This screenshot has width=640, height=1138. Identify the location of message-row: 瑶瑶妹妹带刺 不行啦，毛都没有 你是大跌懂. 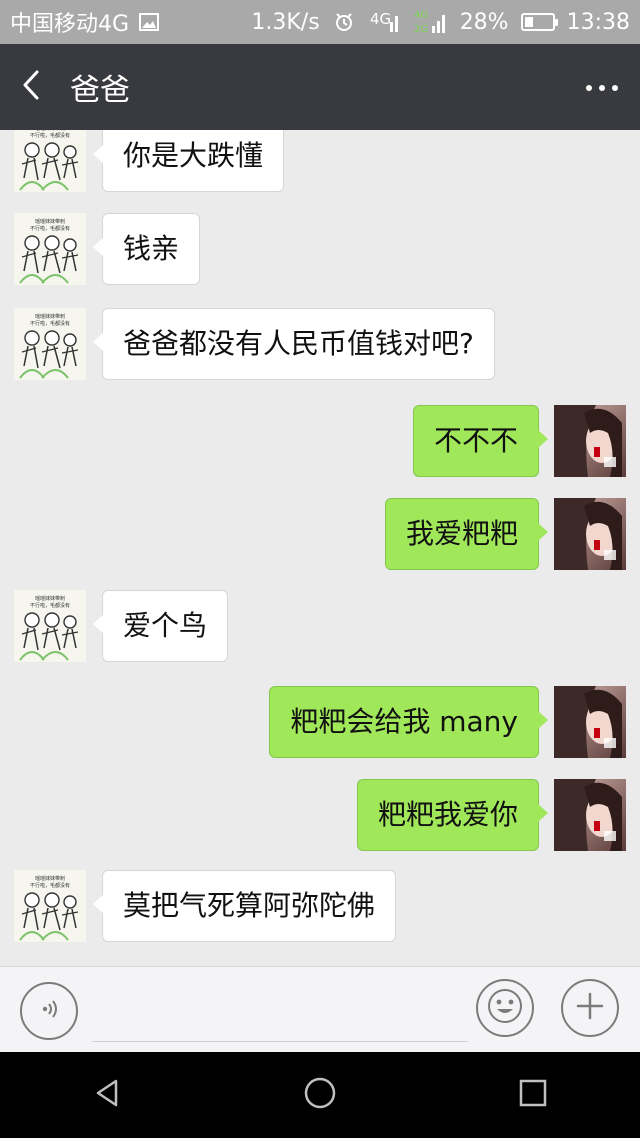
(320, 162).